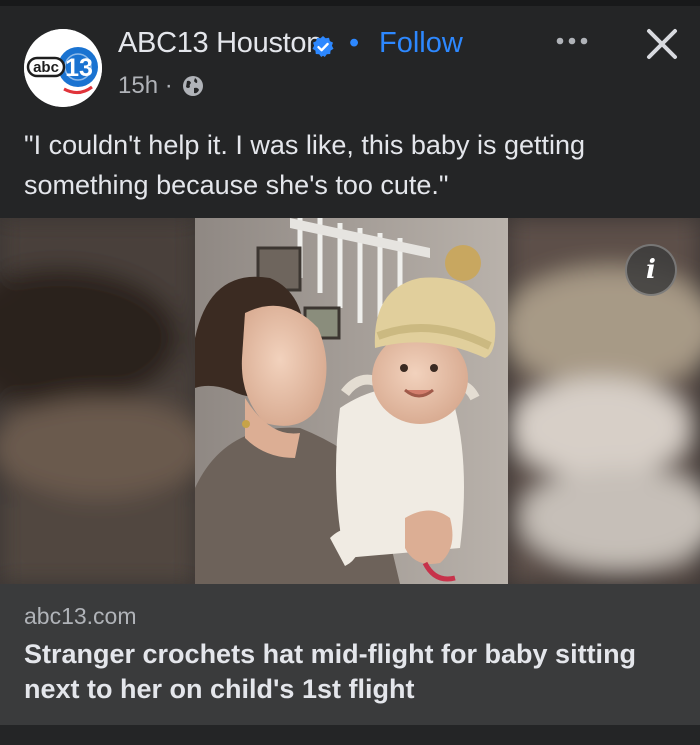 The width and height of the screenshot is (700, 745). I want to click on abc13-logo: abc 13, so click(63, 68).